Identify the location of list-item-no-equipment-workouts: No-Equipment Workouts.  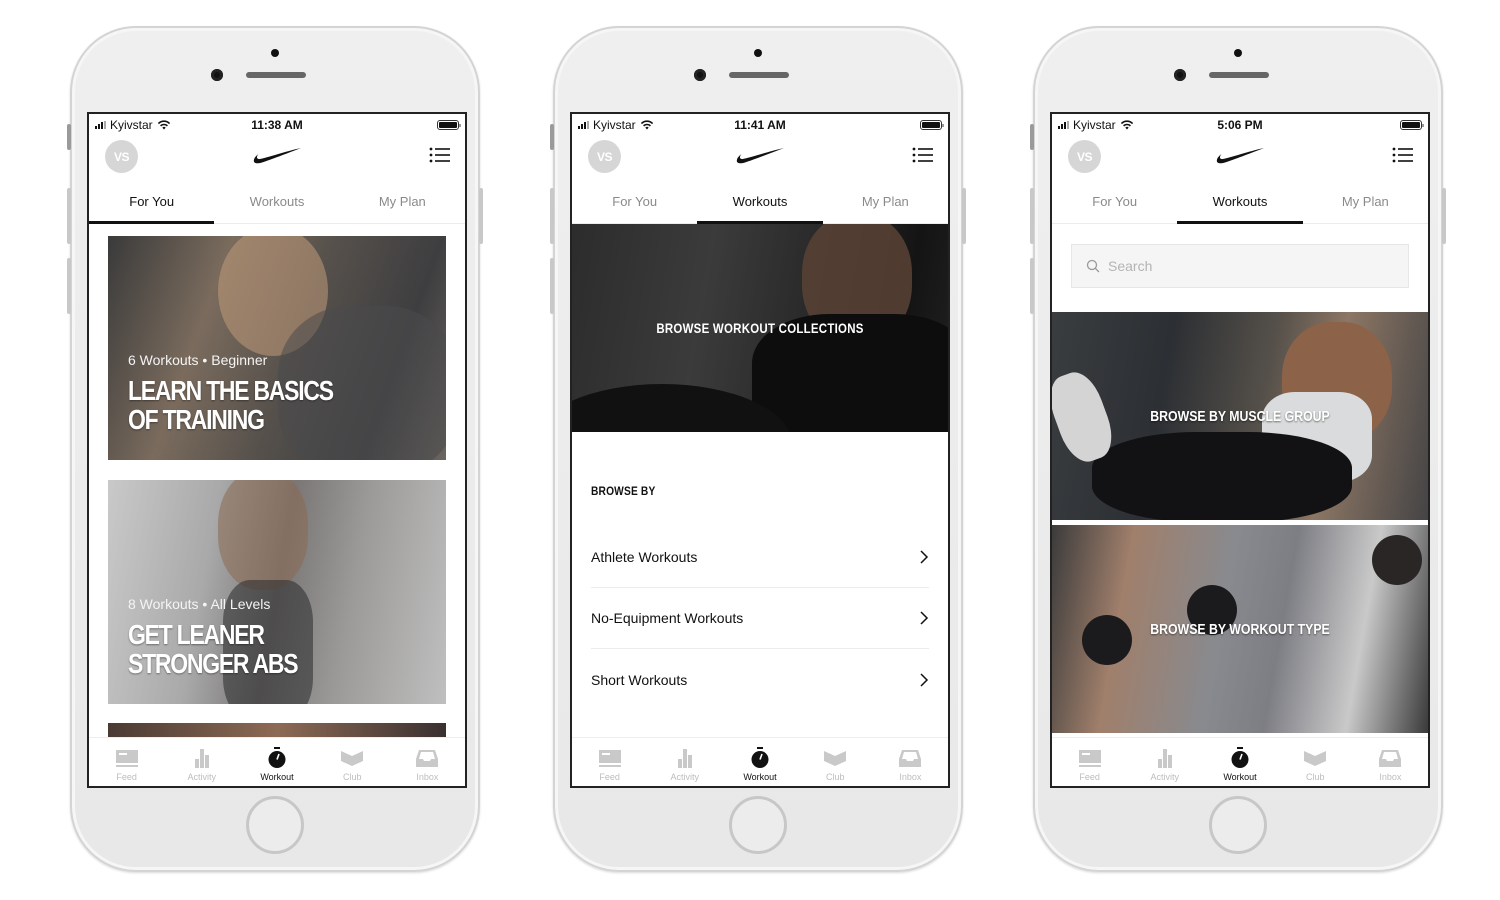
(760, 618).